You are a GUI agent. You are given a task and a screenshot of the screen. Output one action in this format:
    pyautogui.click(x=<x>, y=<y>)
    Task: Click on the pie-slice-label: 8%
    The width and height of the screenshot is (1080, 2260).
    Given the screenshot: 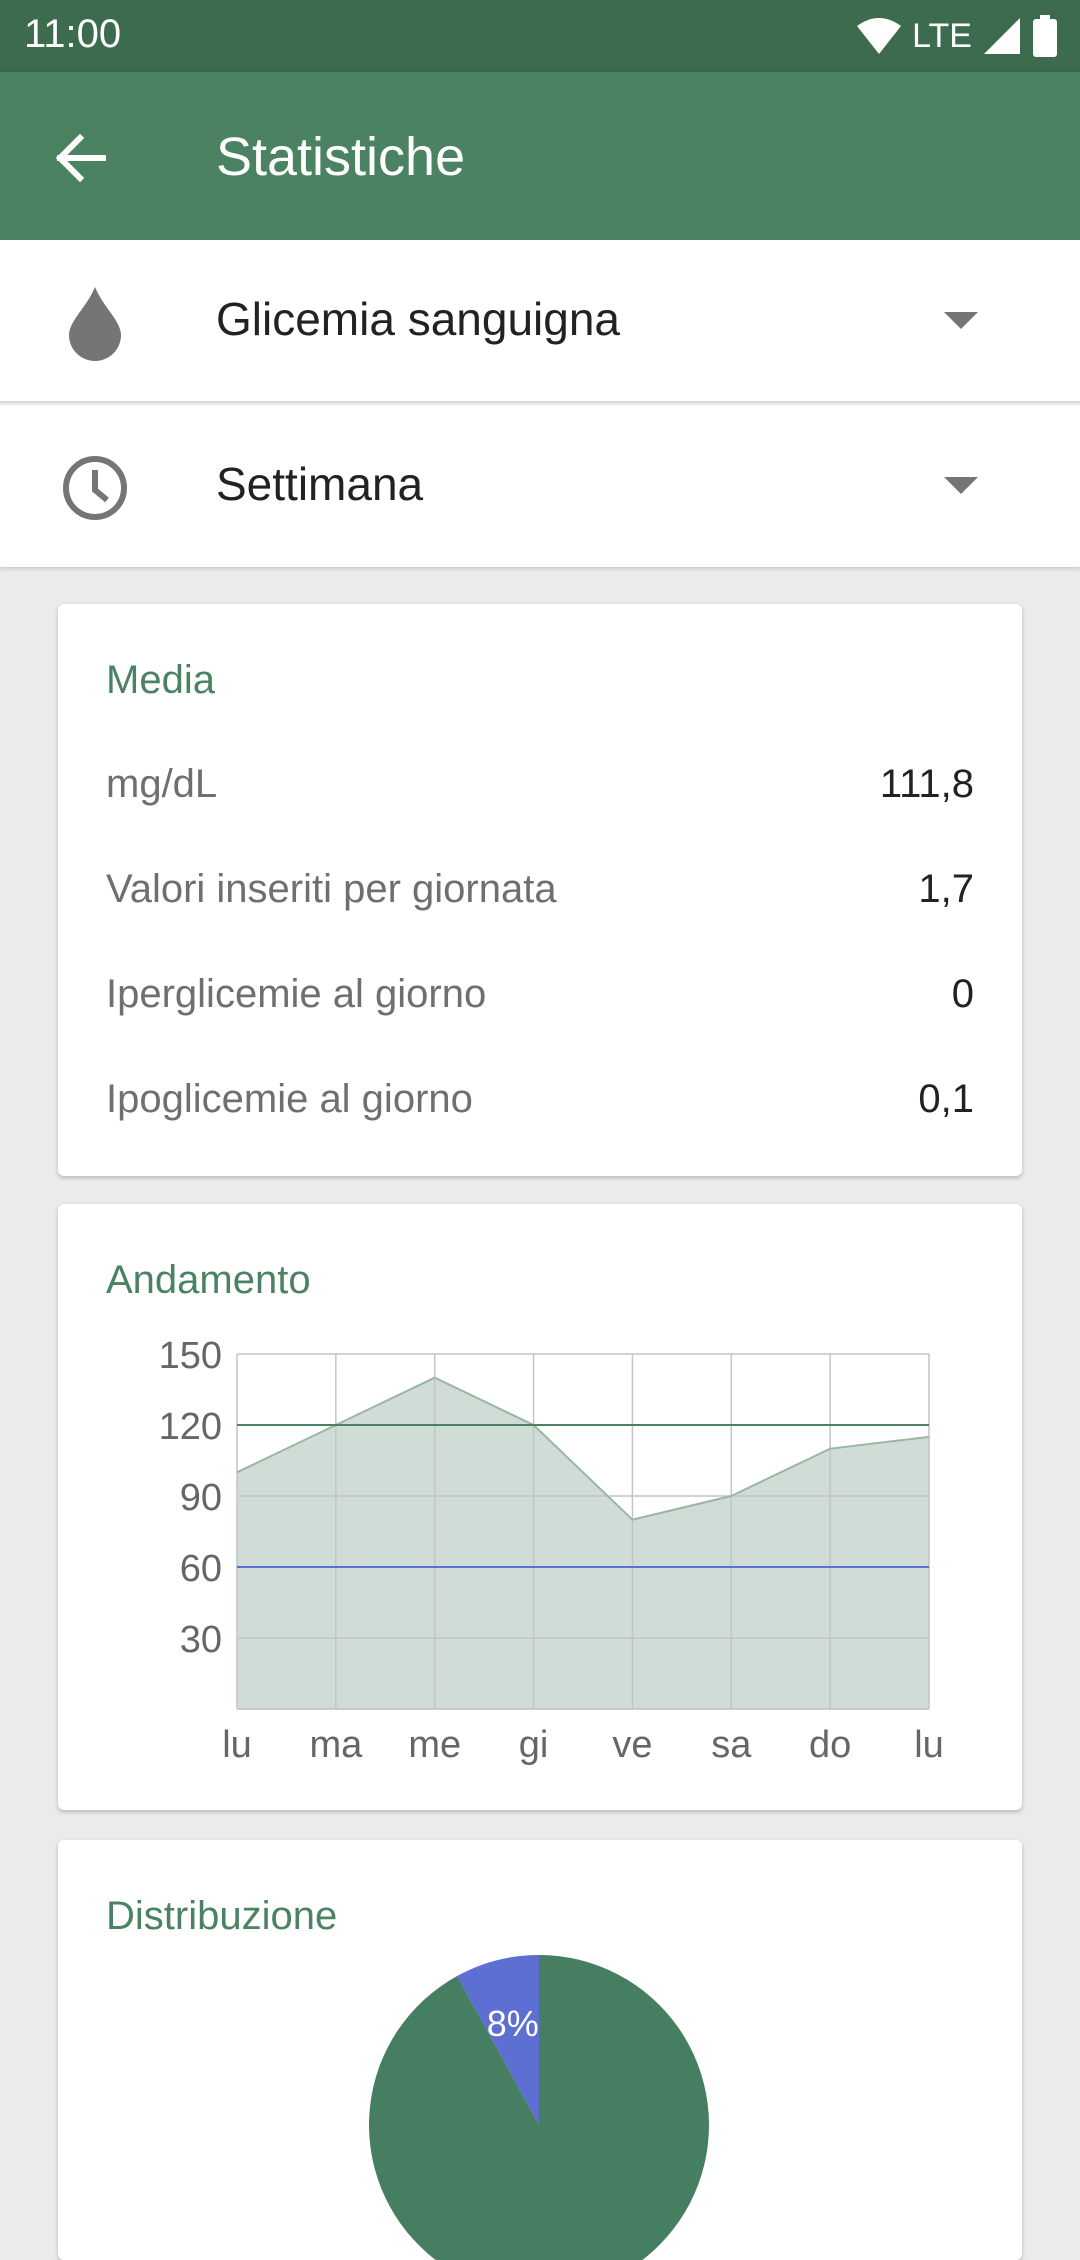 What is the action you would take?
    pyautogui.click(x=513, y=2023)
    